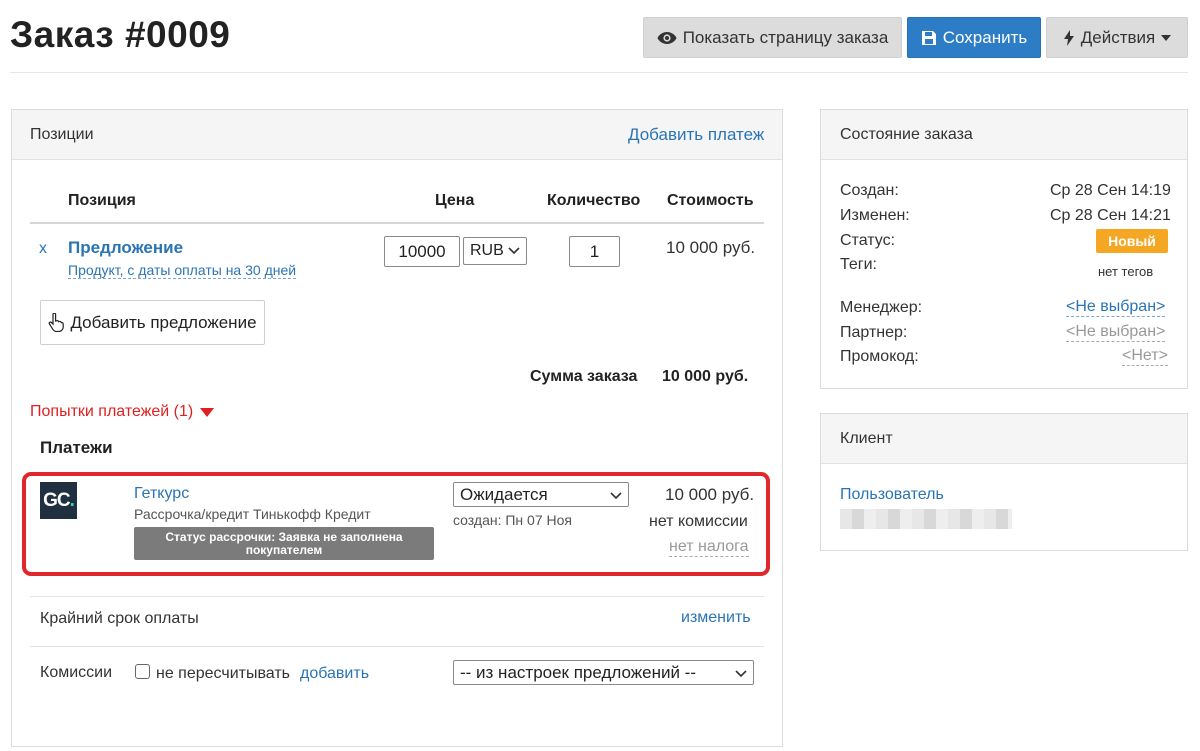 Image resolution: width=1200 pixels, height=751 pixels. I want to click on payment-highlight-frame, so click(396, 524).